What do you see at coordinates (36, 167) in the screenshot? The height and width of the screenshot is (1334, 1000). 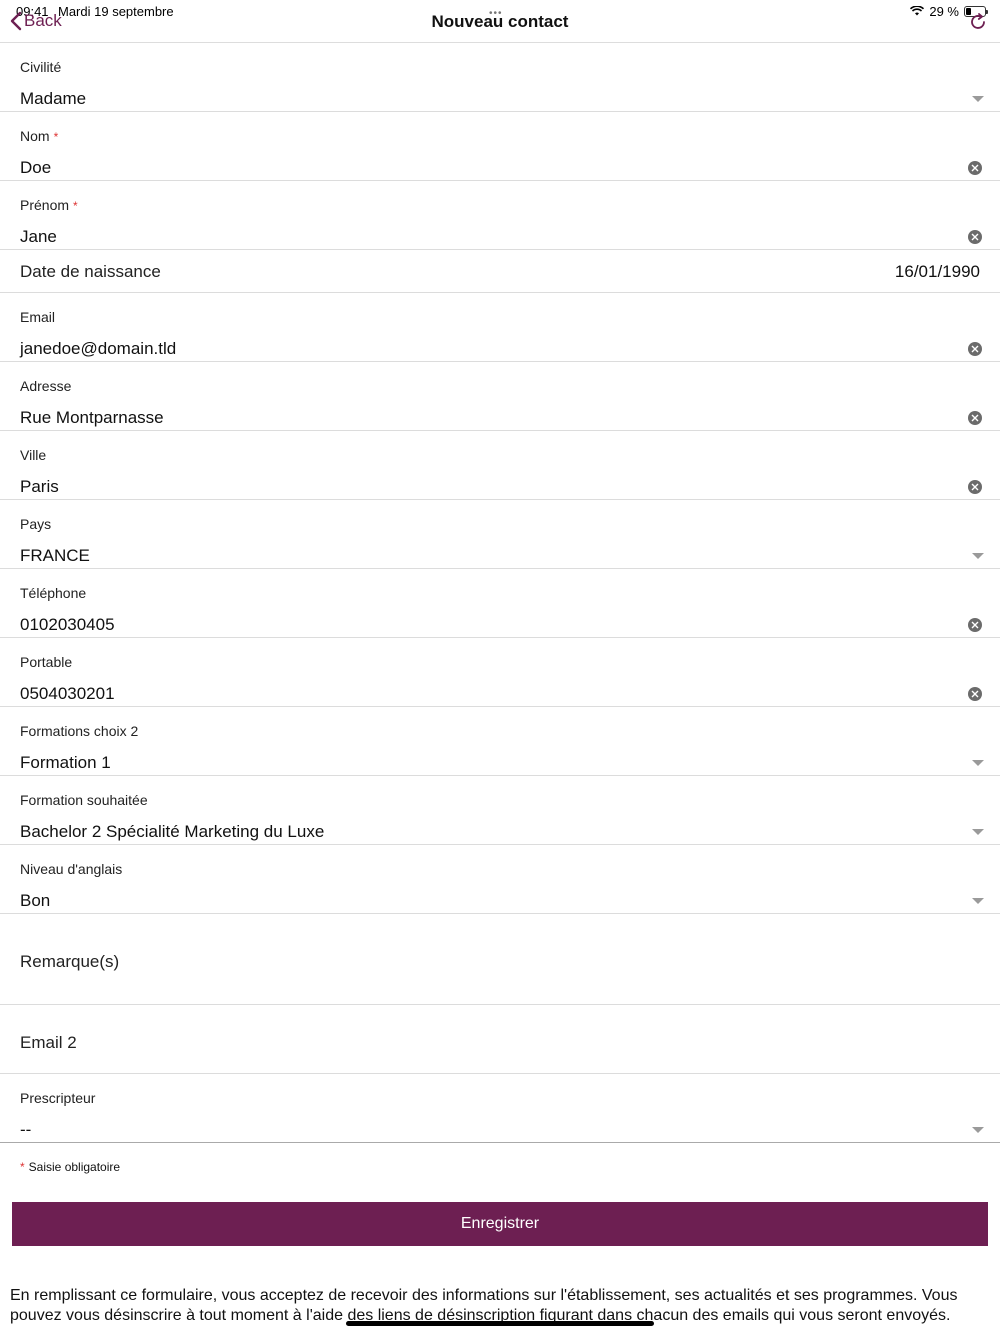 I see `field-value: Doe` at bounding box center [36, 167].